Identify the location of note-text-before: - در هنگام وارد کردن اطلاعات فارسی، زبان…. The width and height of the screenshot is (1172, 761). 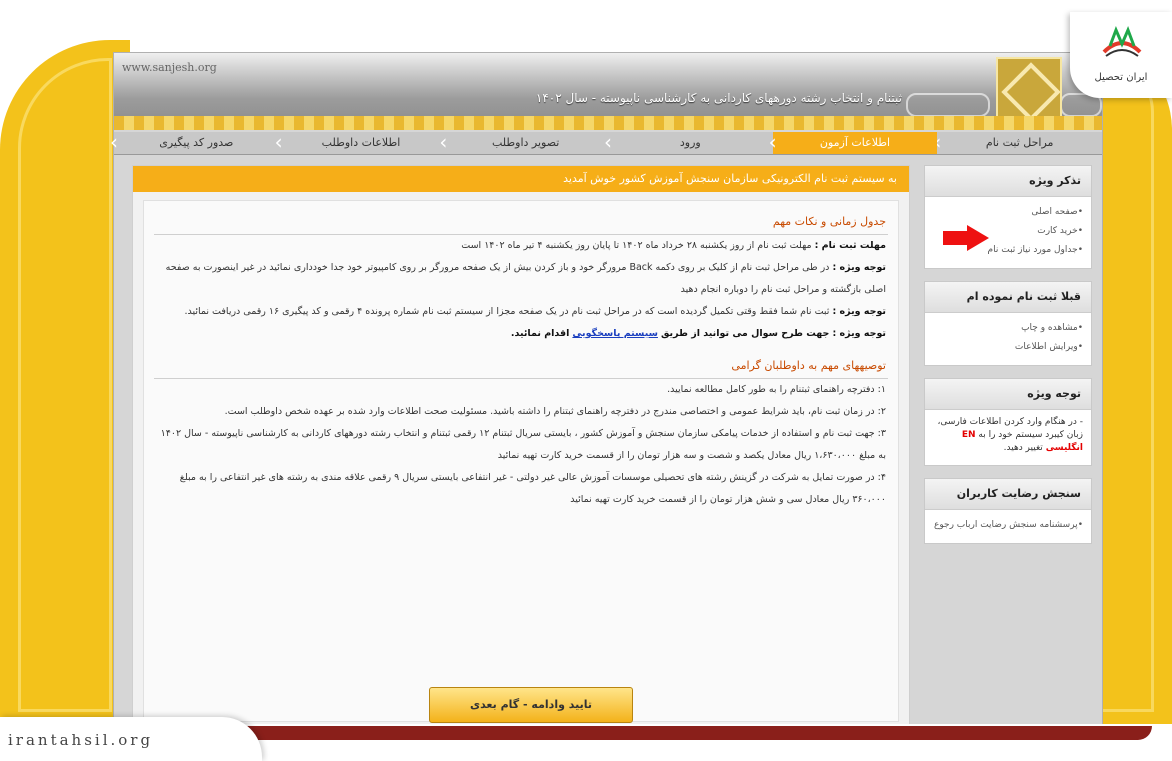
(1010, 428).